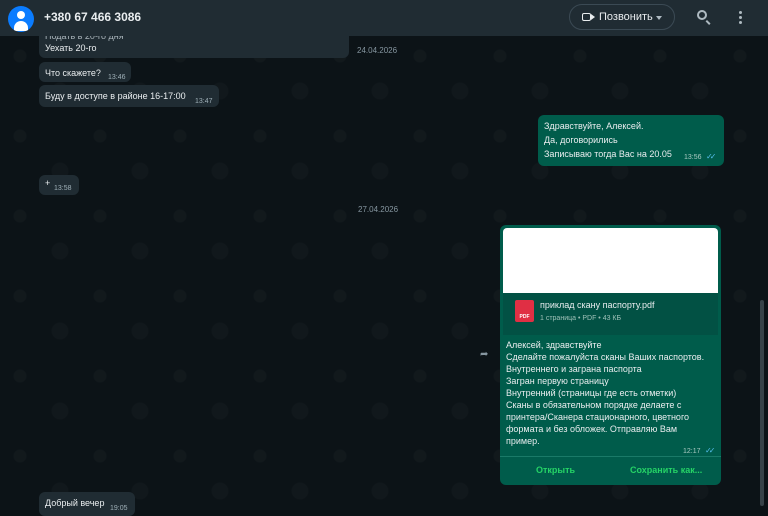  What do you see at coordinates (75, 503) in the screenshot?
I see `message-text: Добрый вечер` at bounding box center [75, 503].